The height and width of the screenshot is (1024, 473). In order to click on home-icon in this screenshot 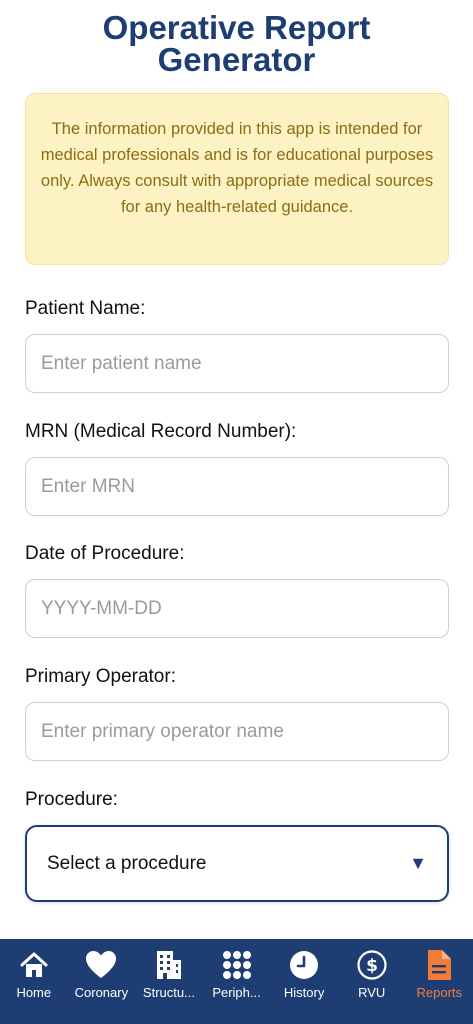, I will do `click(34, 965)`.